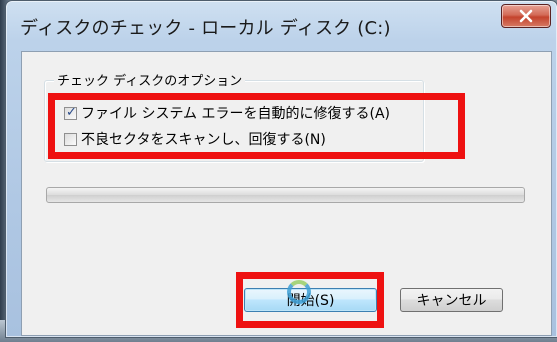 This screenshot has height=342, width=557. I want to click on cancel-button: キャンセル, so click(451, 300).